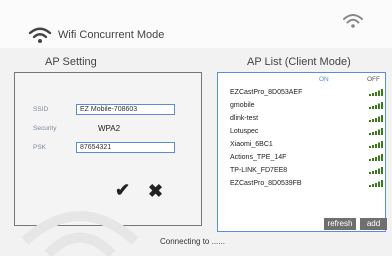 This screenshot has width=392, height=256. I want to click on page-title: Wifi Concurrent Mode, so click(111, 35).